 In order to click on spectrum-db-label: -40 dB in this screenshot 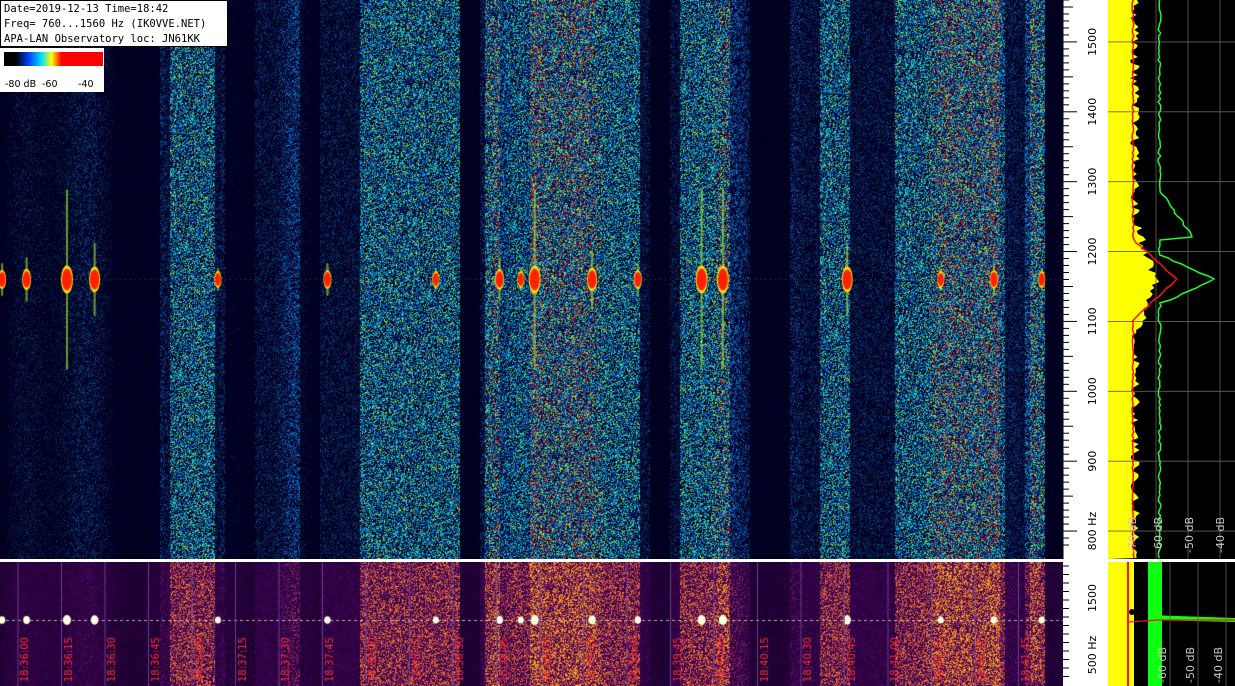, I will do `click(1220, 535)`.